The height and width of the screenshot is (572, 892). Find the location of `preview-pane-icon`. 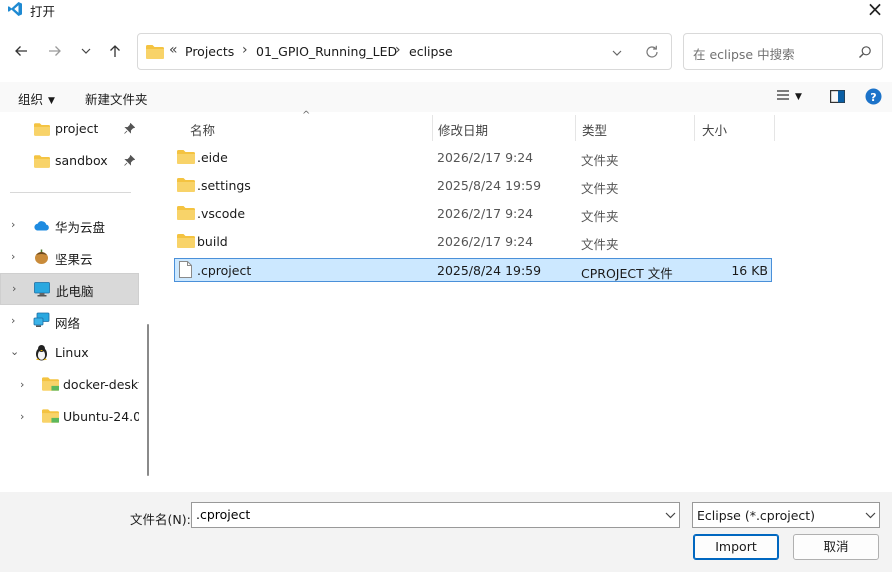

preview-pane-icon is located at coordinates (837, 96).